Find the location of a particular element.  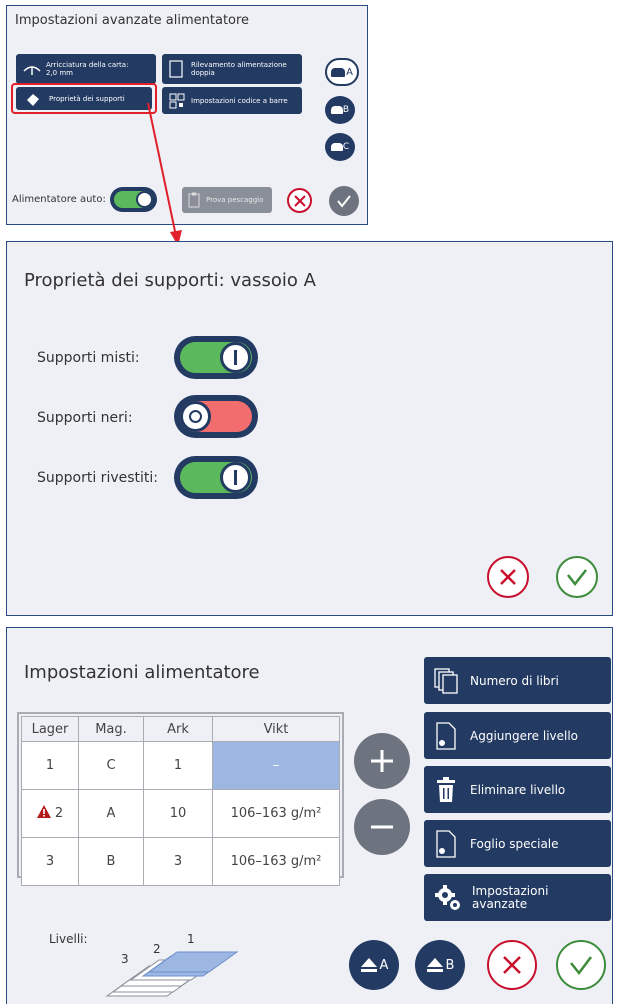

tag-icon is located at coordinates (33, 99).